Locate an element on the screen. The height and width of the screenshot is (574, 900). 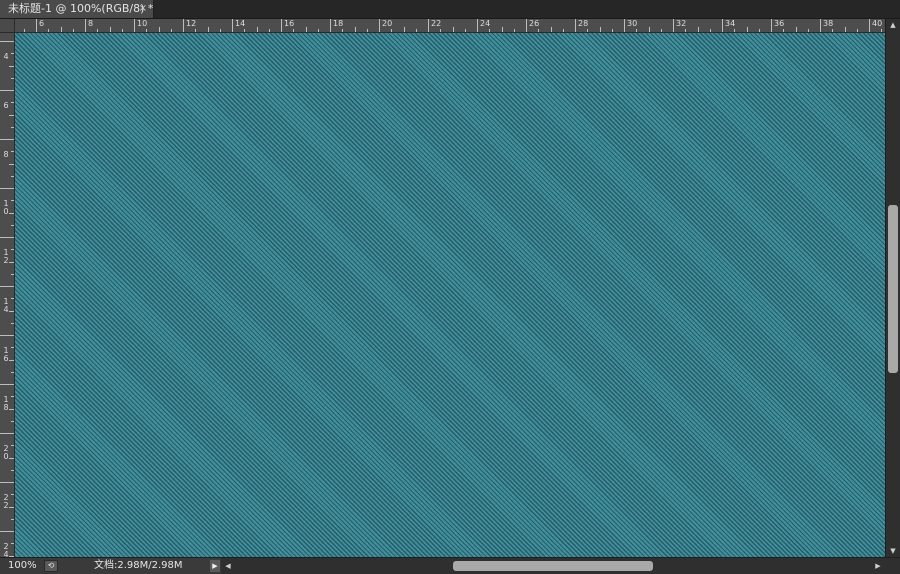
document-tab-title: 未标题-1 @ 100%(RGB/8) * is located at coordinates (81, 8).